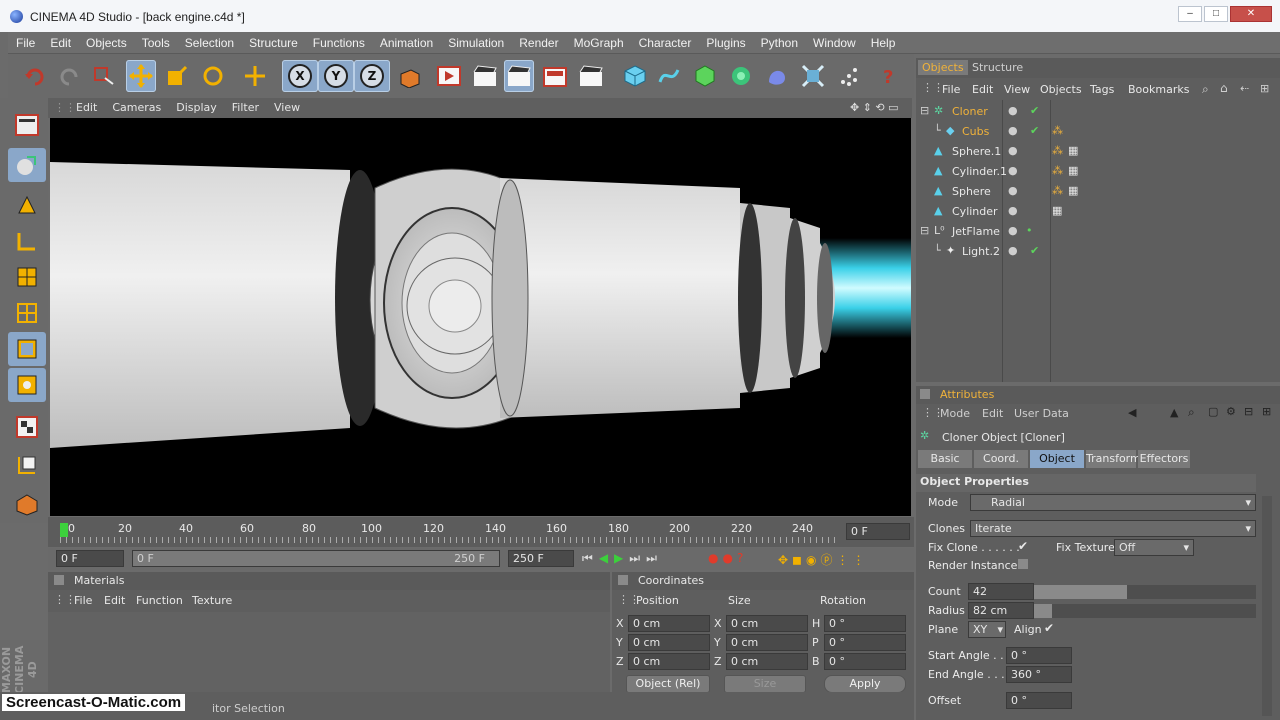 The height and width of the screenshot is (720, 1280). What do you see at coordinates (767, 642) in the screenshot?
I see `size-y-field: 0 cm` at bounding box center [767, 642].